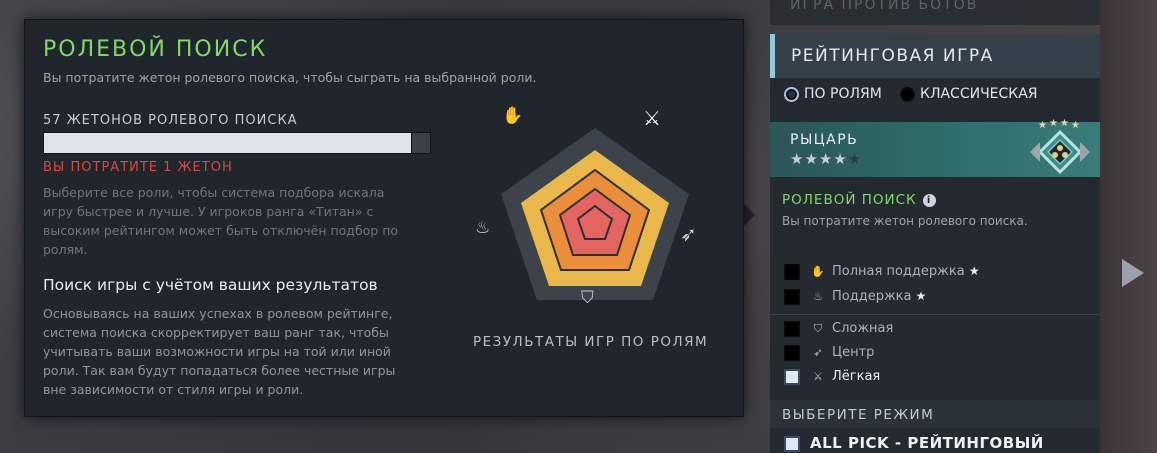 Image resolution: width=1157 pixels, height=453 pixels. I want to click on radio-classic: КЛАССИЧЕСКАЯ, so click(969, 94).